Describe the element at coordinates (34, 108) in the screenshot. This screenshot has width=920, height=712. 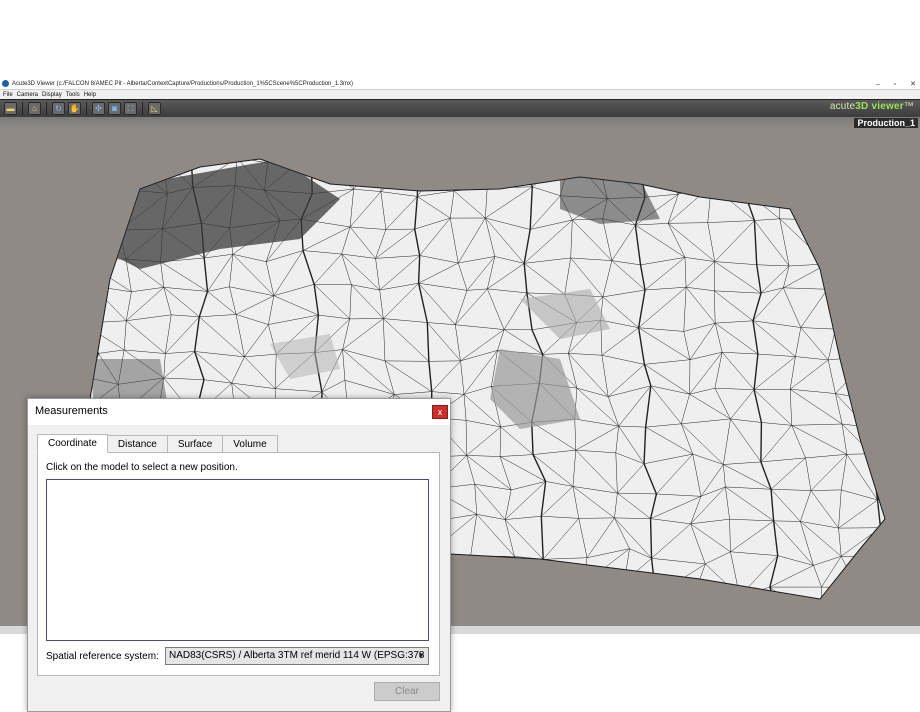
I see `home-icon: ⌂` at that location.